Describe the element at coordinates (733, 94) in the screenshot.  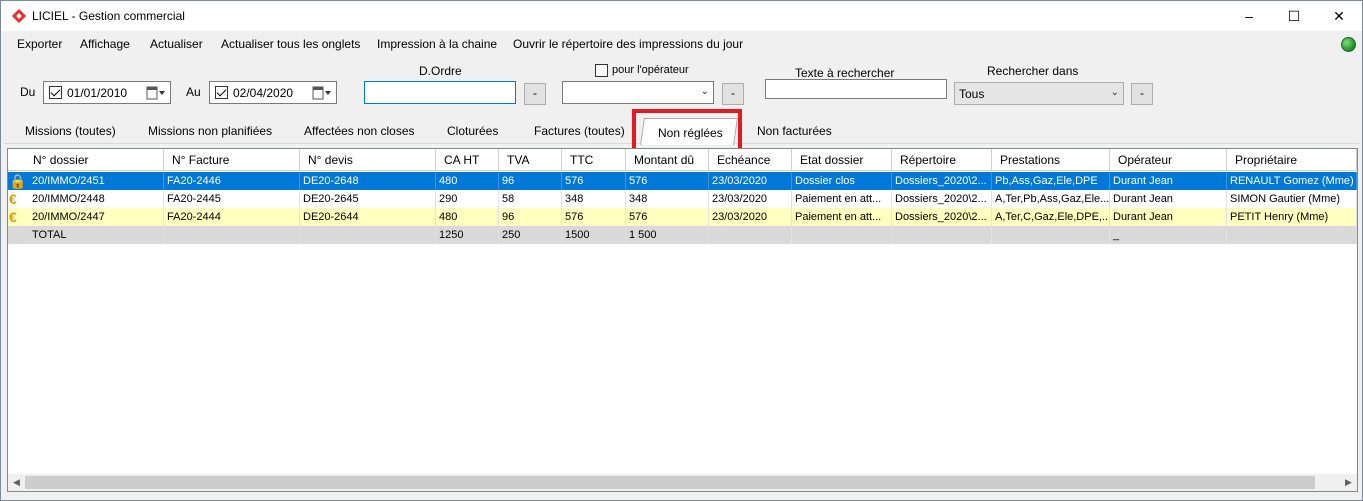
I see `operateur-clear-button: -` at that location.